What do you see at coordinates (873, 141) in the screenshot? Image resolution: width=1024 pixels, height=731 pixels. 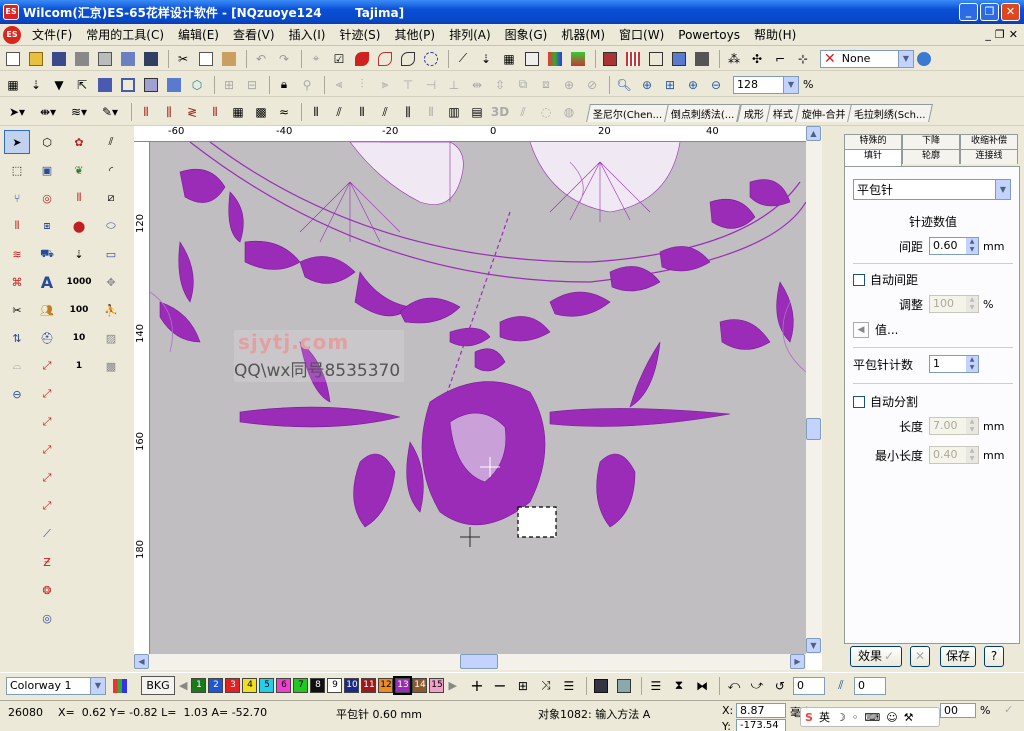 I see `tab-special: 特殊的` at bounding box center [873, 141].